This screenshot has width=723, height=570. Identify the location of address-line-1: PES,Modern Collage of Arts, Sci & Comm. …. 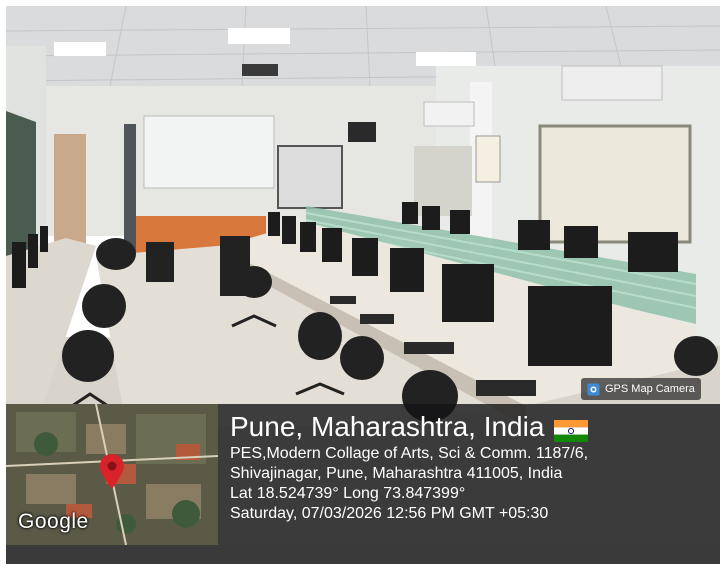
(409, 453).